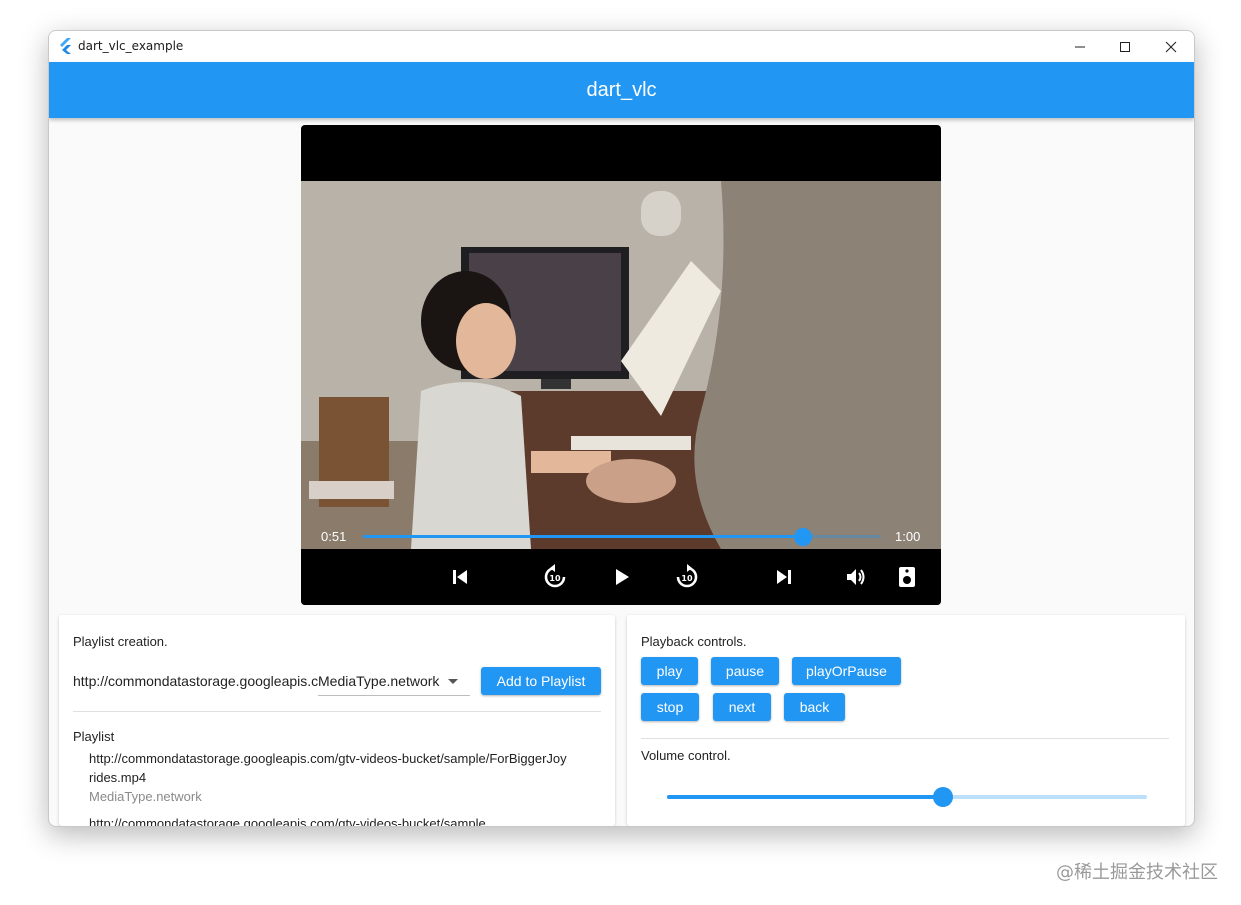 The height and width of the screenshot is (905, 1241). I want to click on next-button: next, so click(742, 707).